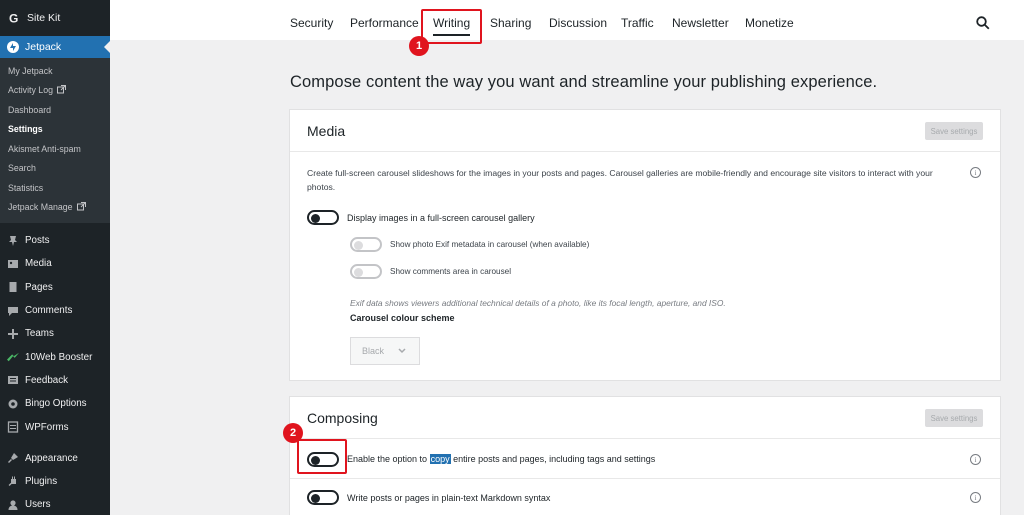  I want to click on carousel-scheme-value: Black, so click(373, 351).